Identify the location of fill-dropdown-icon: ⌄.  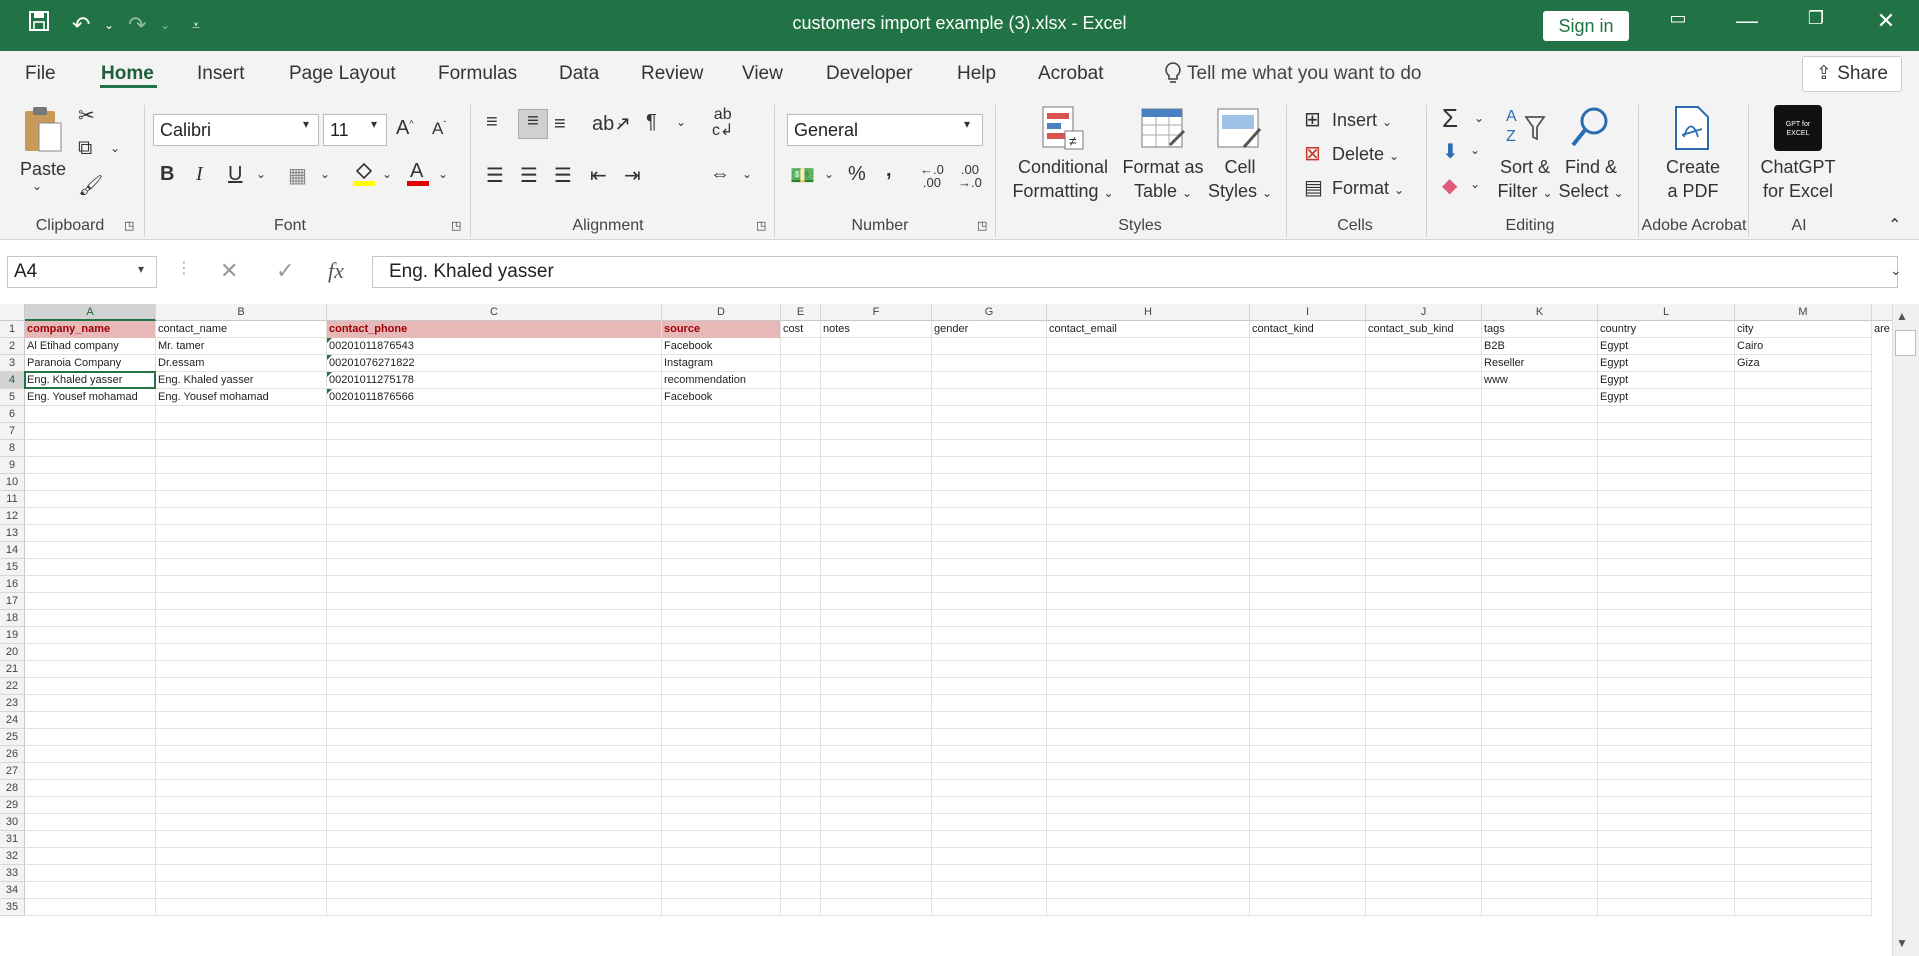
(1475, 150).